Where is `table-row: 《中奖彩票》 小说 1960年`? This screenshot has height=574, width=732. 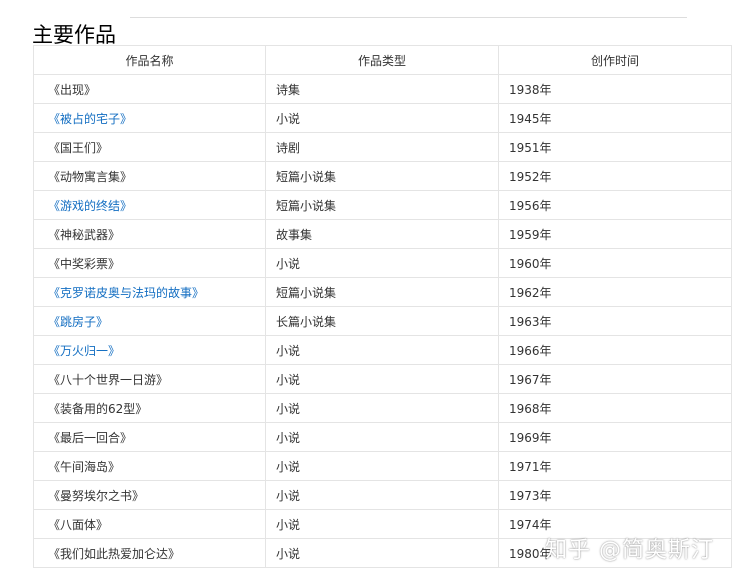 table-row: 《中奖彩票》 小说 1960年 is located at coordinates (382, 263).